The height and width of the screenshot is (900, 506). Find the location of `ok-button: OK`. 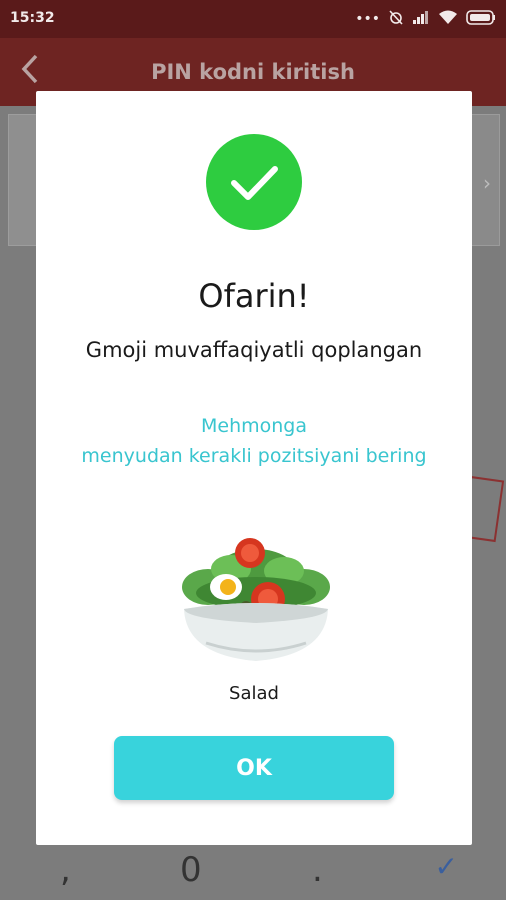

ok-button: OK is located at coordinates (254, 768).